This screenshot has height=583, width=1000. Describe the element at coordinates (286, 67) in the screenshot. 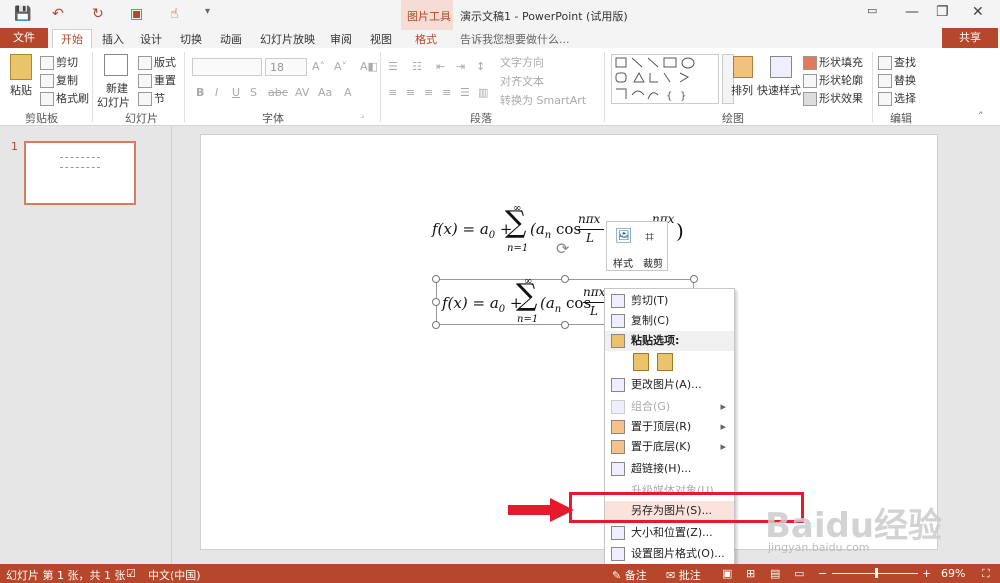

I see `font-size-combo: 18` at that location.